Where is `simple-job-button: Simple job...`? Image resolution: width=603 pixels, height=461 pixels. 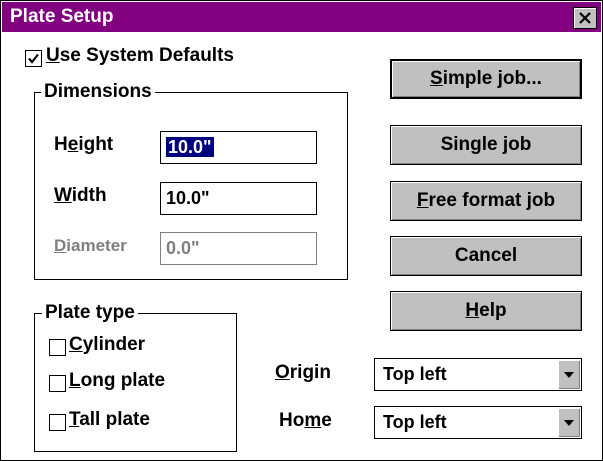
simple-job-button: Simple job... is located at coordinates (486, 79).